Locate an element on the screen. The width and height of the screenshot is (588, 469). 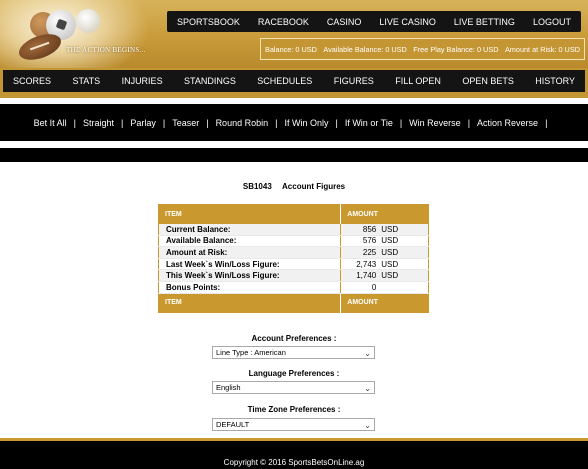
nav-scores: SCORES is located at coordinates (32, 81).